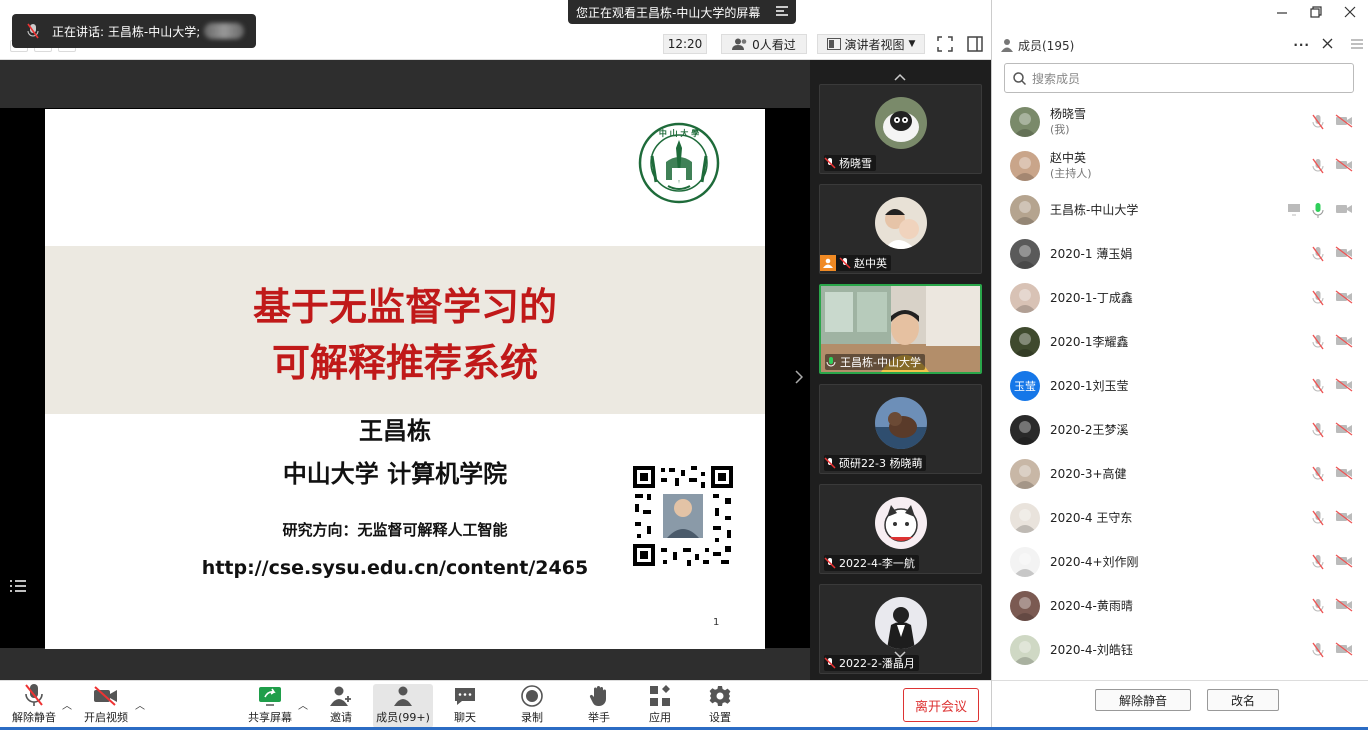  Describe the element at coordinates (1180, 342) in the screenshot. I see `participant-row: 2020-1李耀鑫` at that location.